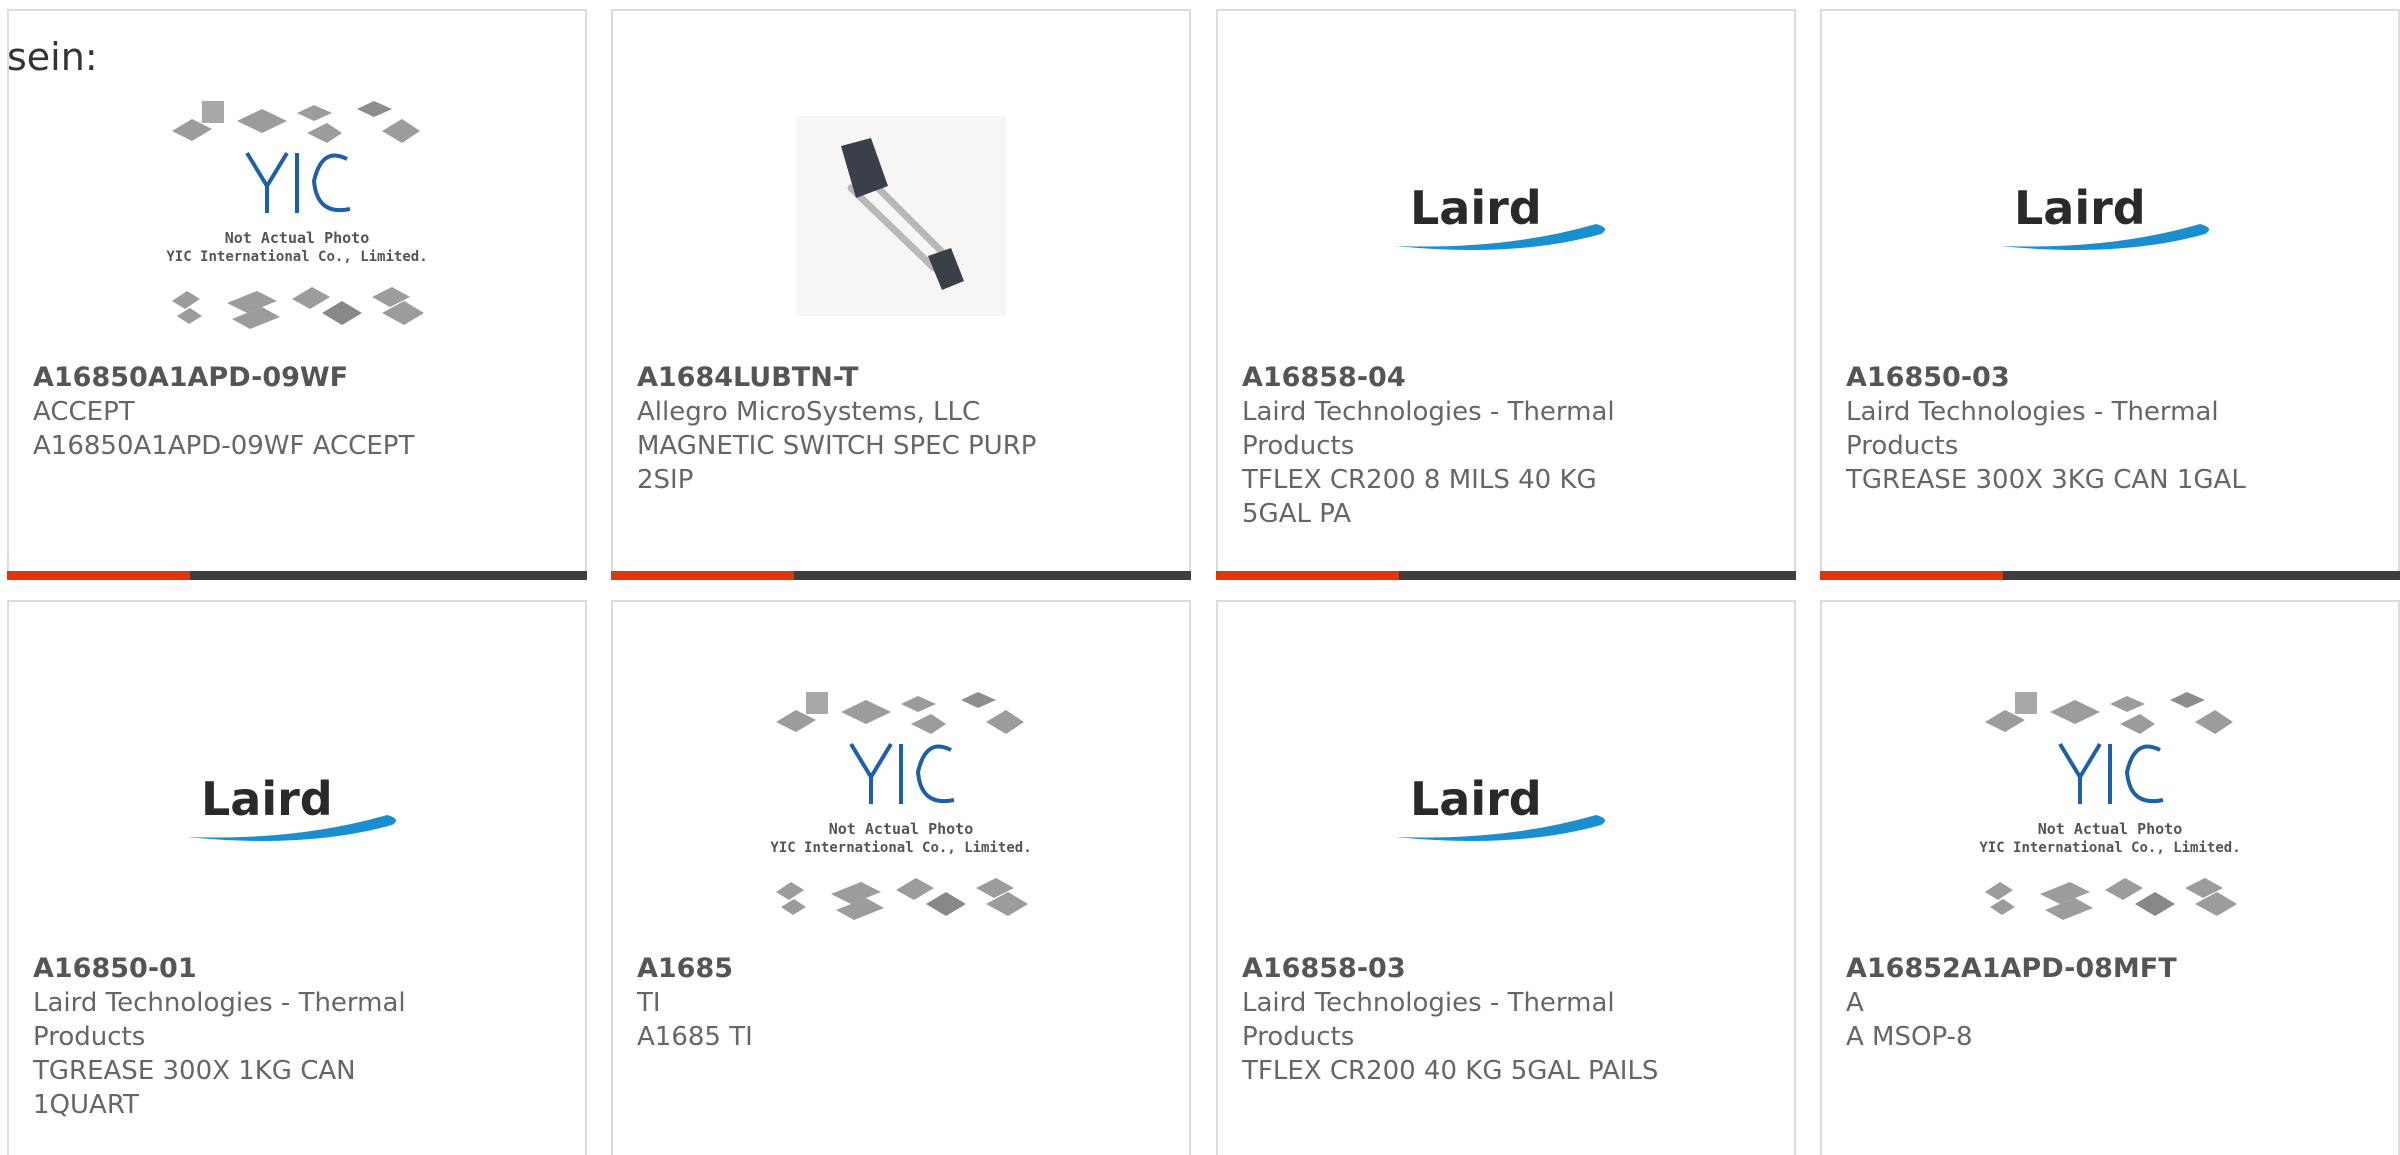 This screenshot has width=2400, height=1155. Describe the element at coordinates (1452, 378) in the screenshot. I see `part-number-link: A16858-04` at that location.